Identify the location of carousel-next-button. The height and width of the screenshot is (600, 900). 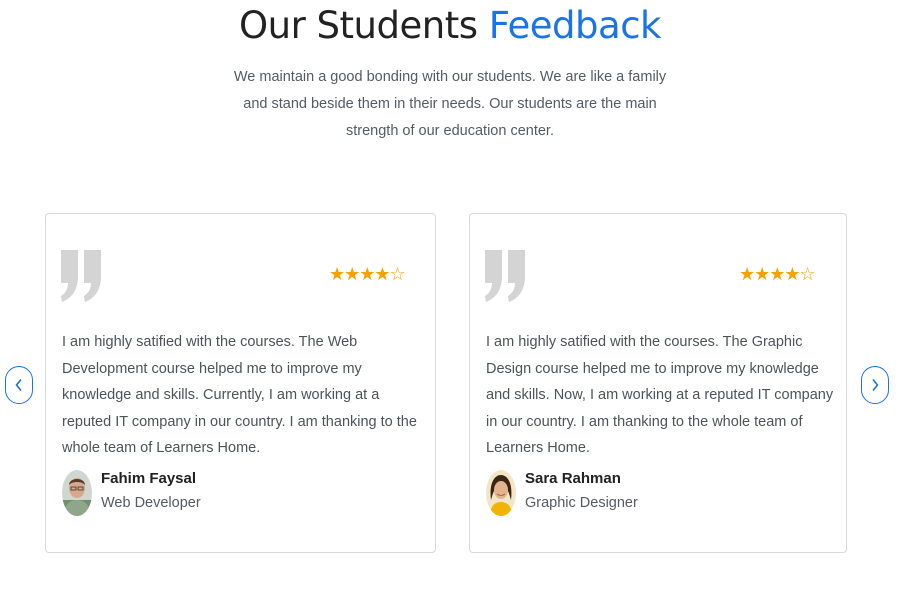
(875, 385).